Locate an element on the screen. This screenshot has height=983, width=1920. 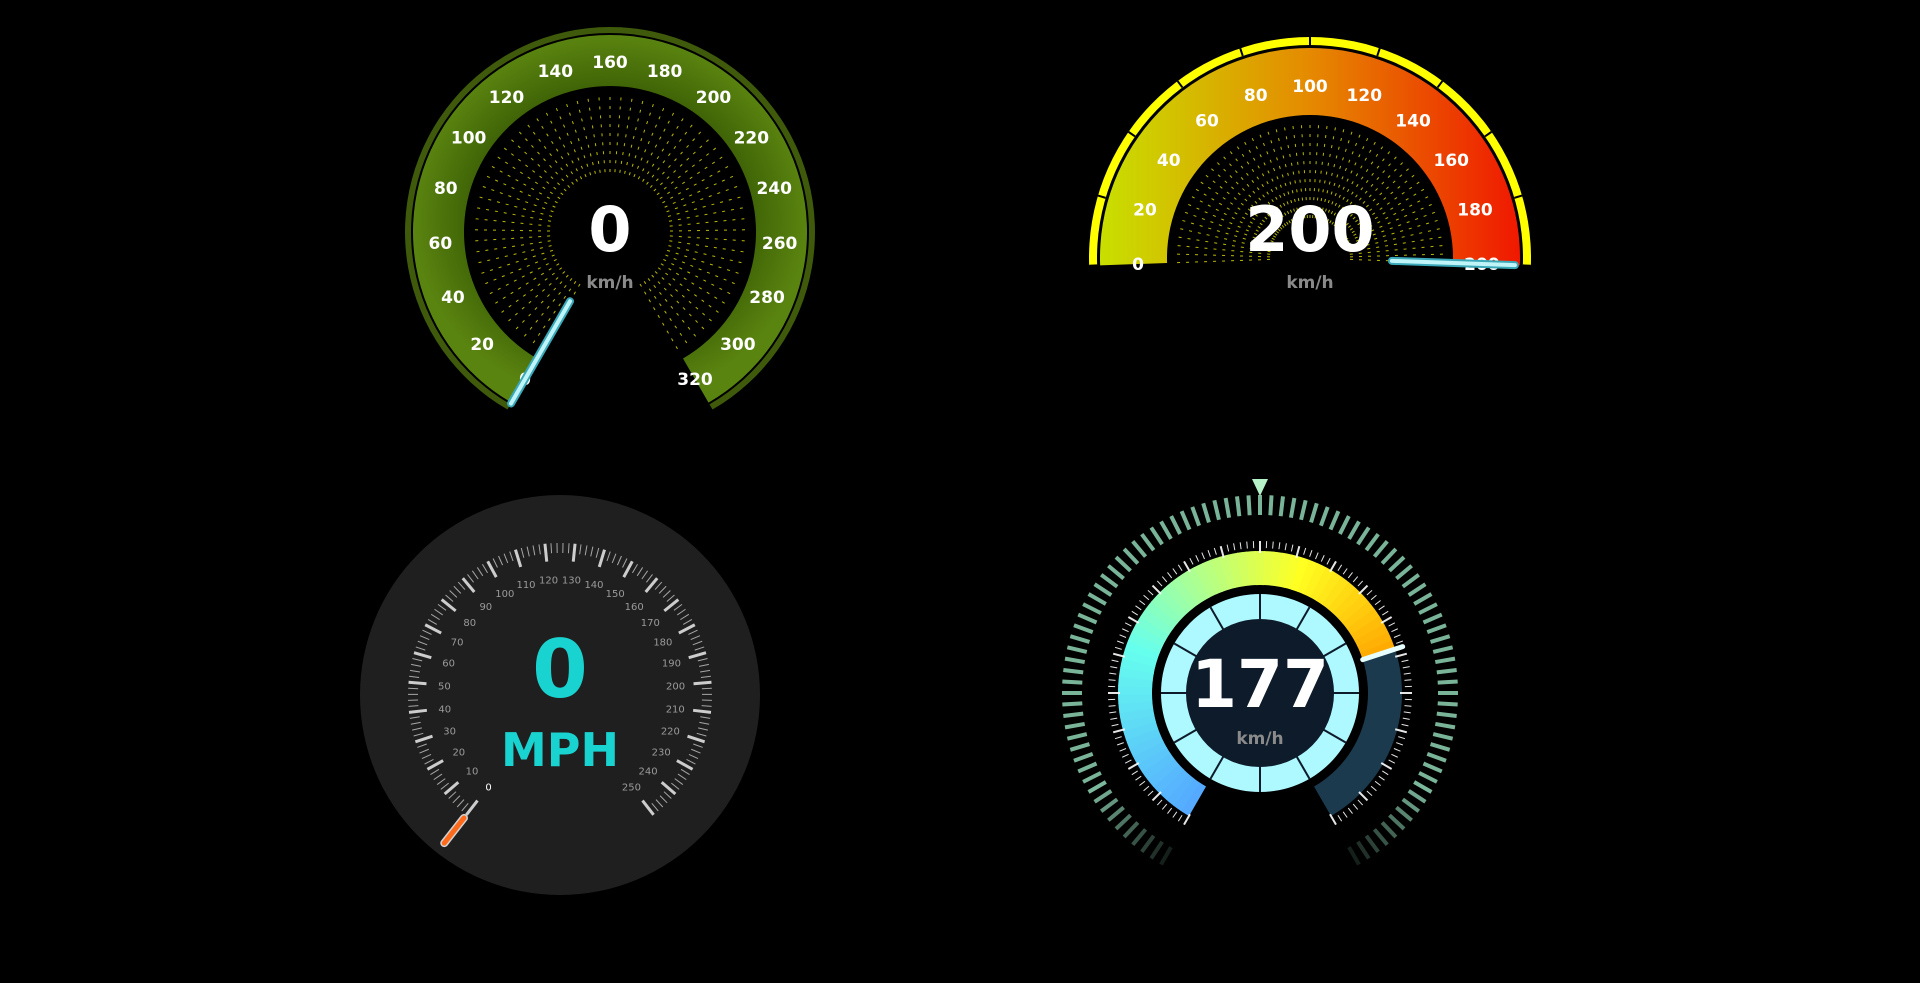
gauge-mph-tick-label: 180 is located at coordinates (662, 642).